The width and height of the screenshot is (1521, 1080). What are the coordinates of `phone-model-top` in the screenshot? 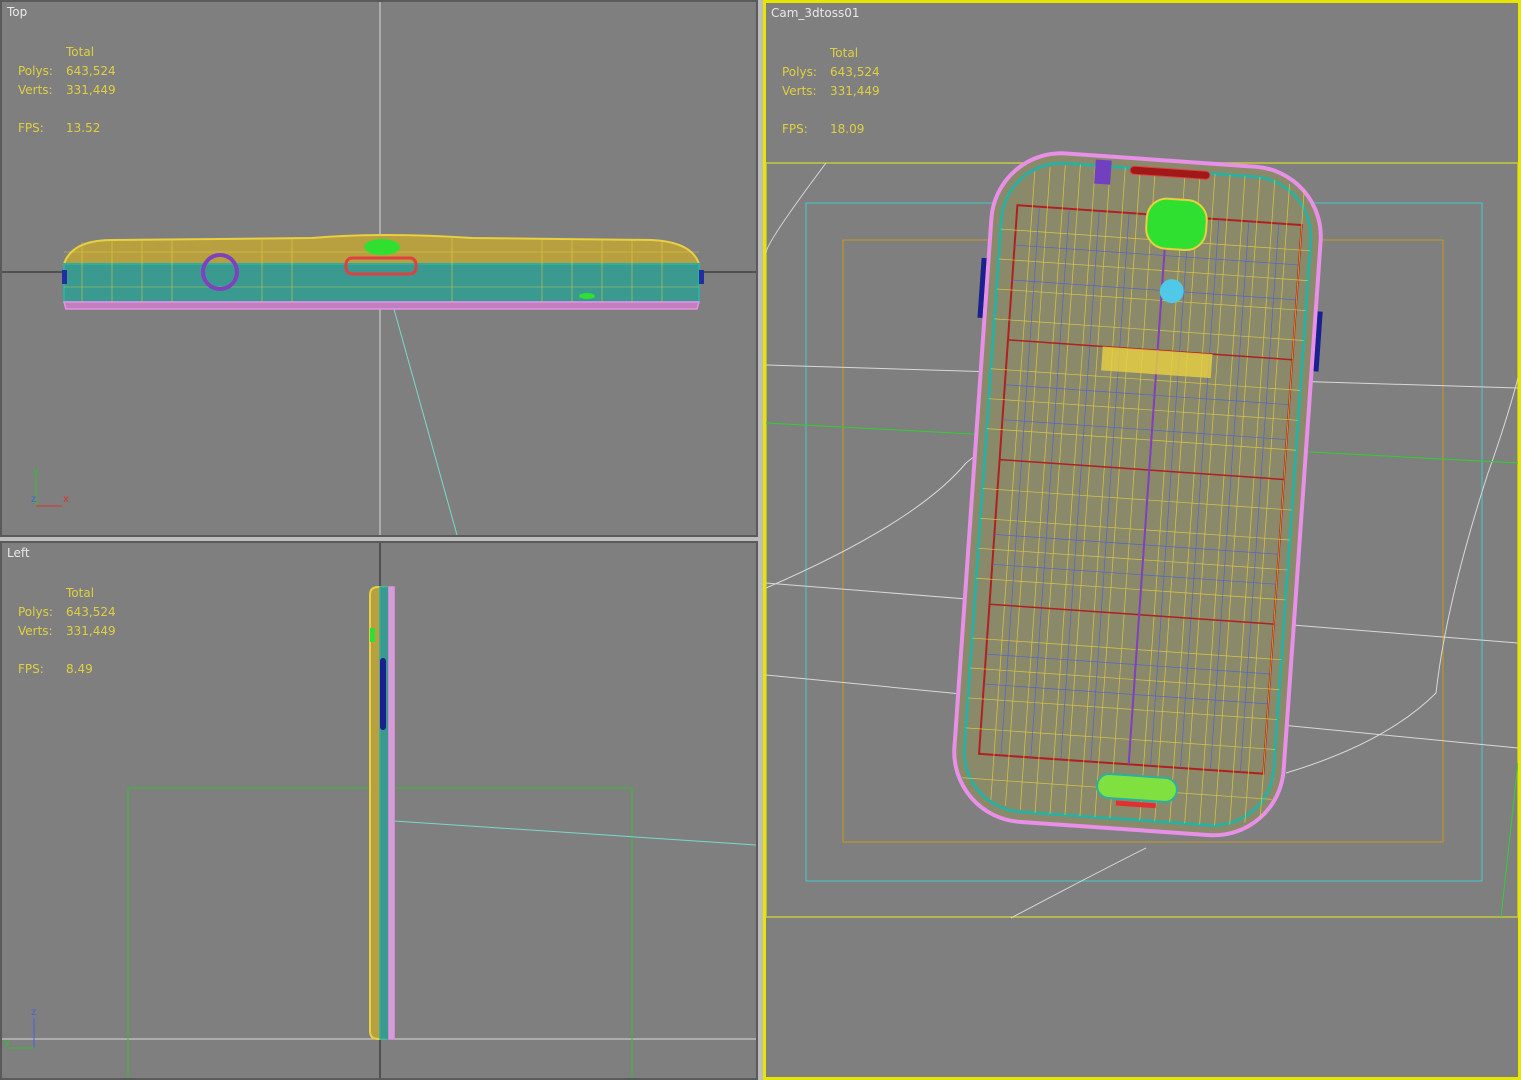 It's located at (383, 272).